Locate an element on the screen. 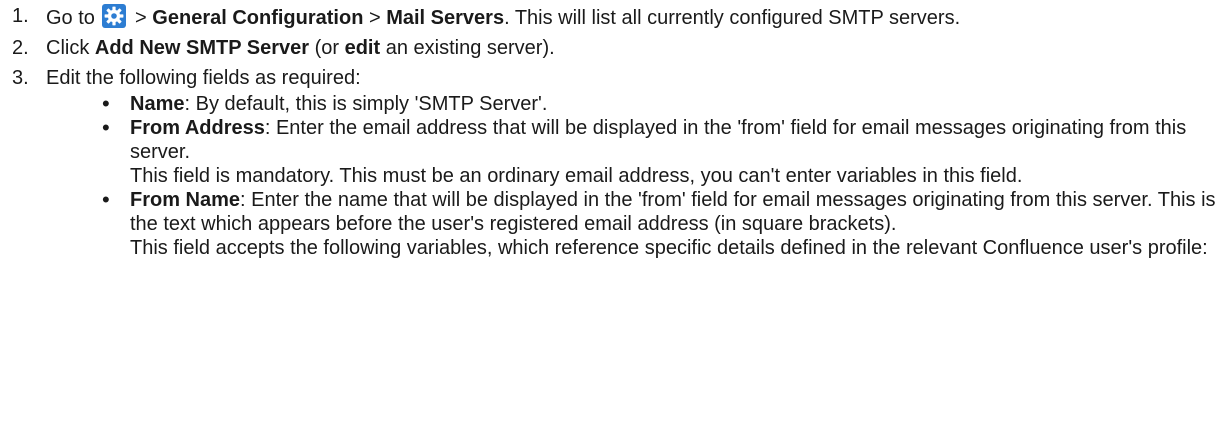  edit-label: edit is located at coordinates (362, 48).